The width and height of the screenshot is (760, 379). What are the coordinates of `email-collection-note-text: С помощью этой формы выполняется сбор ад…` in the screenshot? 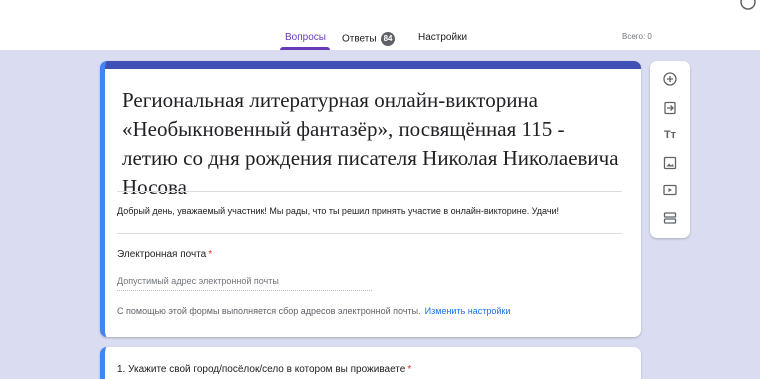 It's located at (269, 311).